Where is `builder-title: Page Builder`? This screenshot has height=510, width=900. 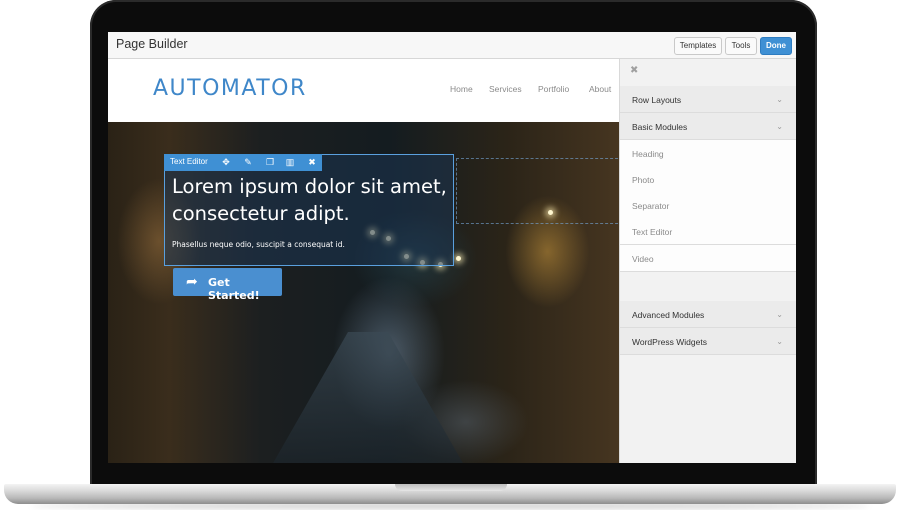 builder-title: Page Builder is located at coordinates (152, 44).